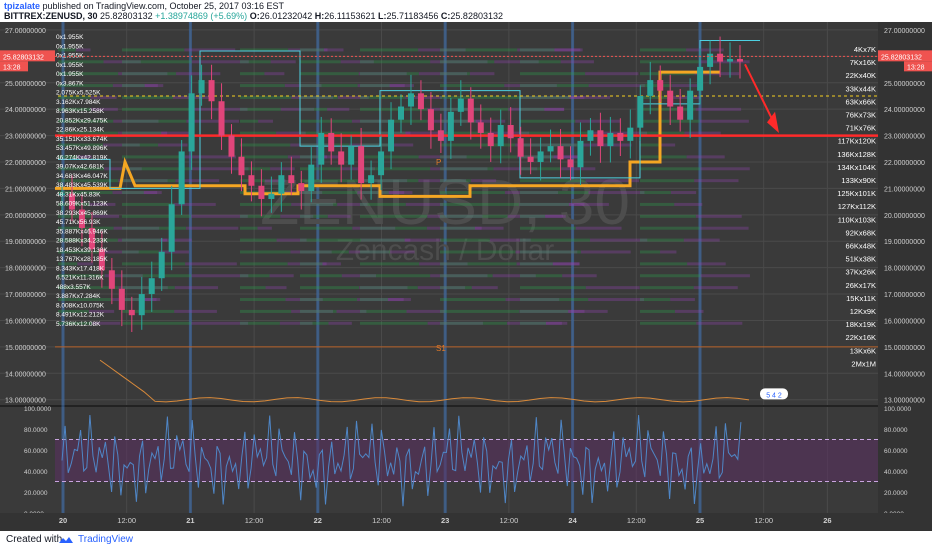  I want to click on right-volume-label: 136Kx128K, so click(856, 154).